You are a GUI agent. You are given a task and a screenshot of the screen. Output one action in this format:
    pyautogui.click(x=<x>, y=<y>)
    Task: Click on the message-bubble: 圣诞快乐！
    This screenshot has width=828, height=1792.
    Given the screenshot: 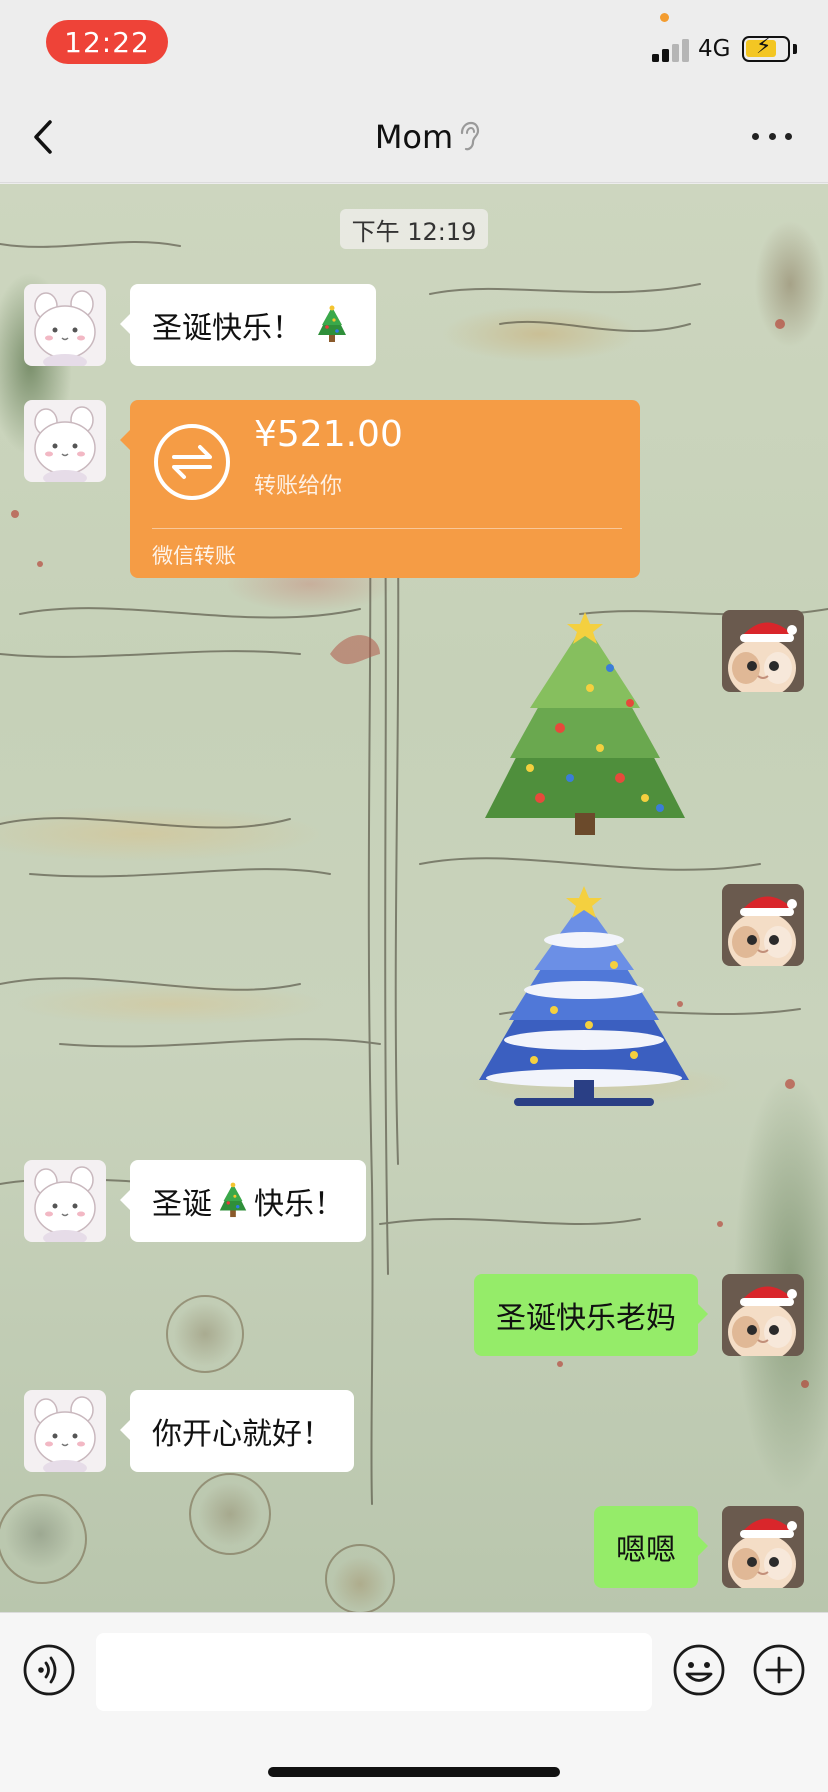 What is the action you would take?
    pyautogui.click(x=248, y=325)
    